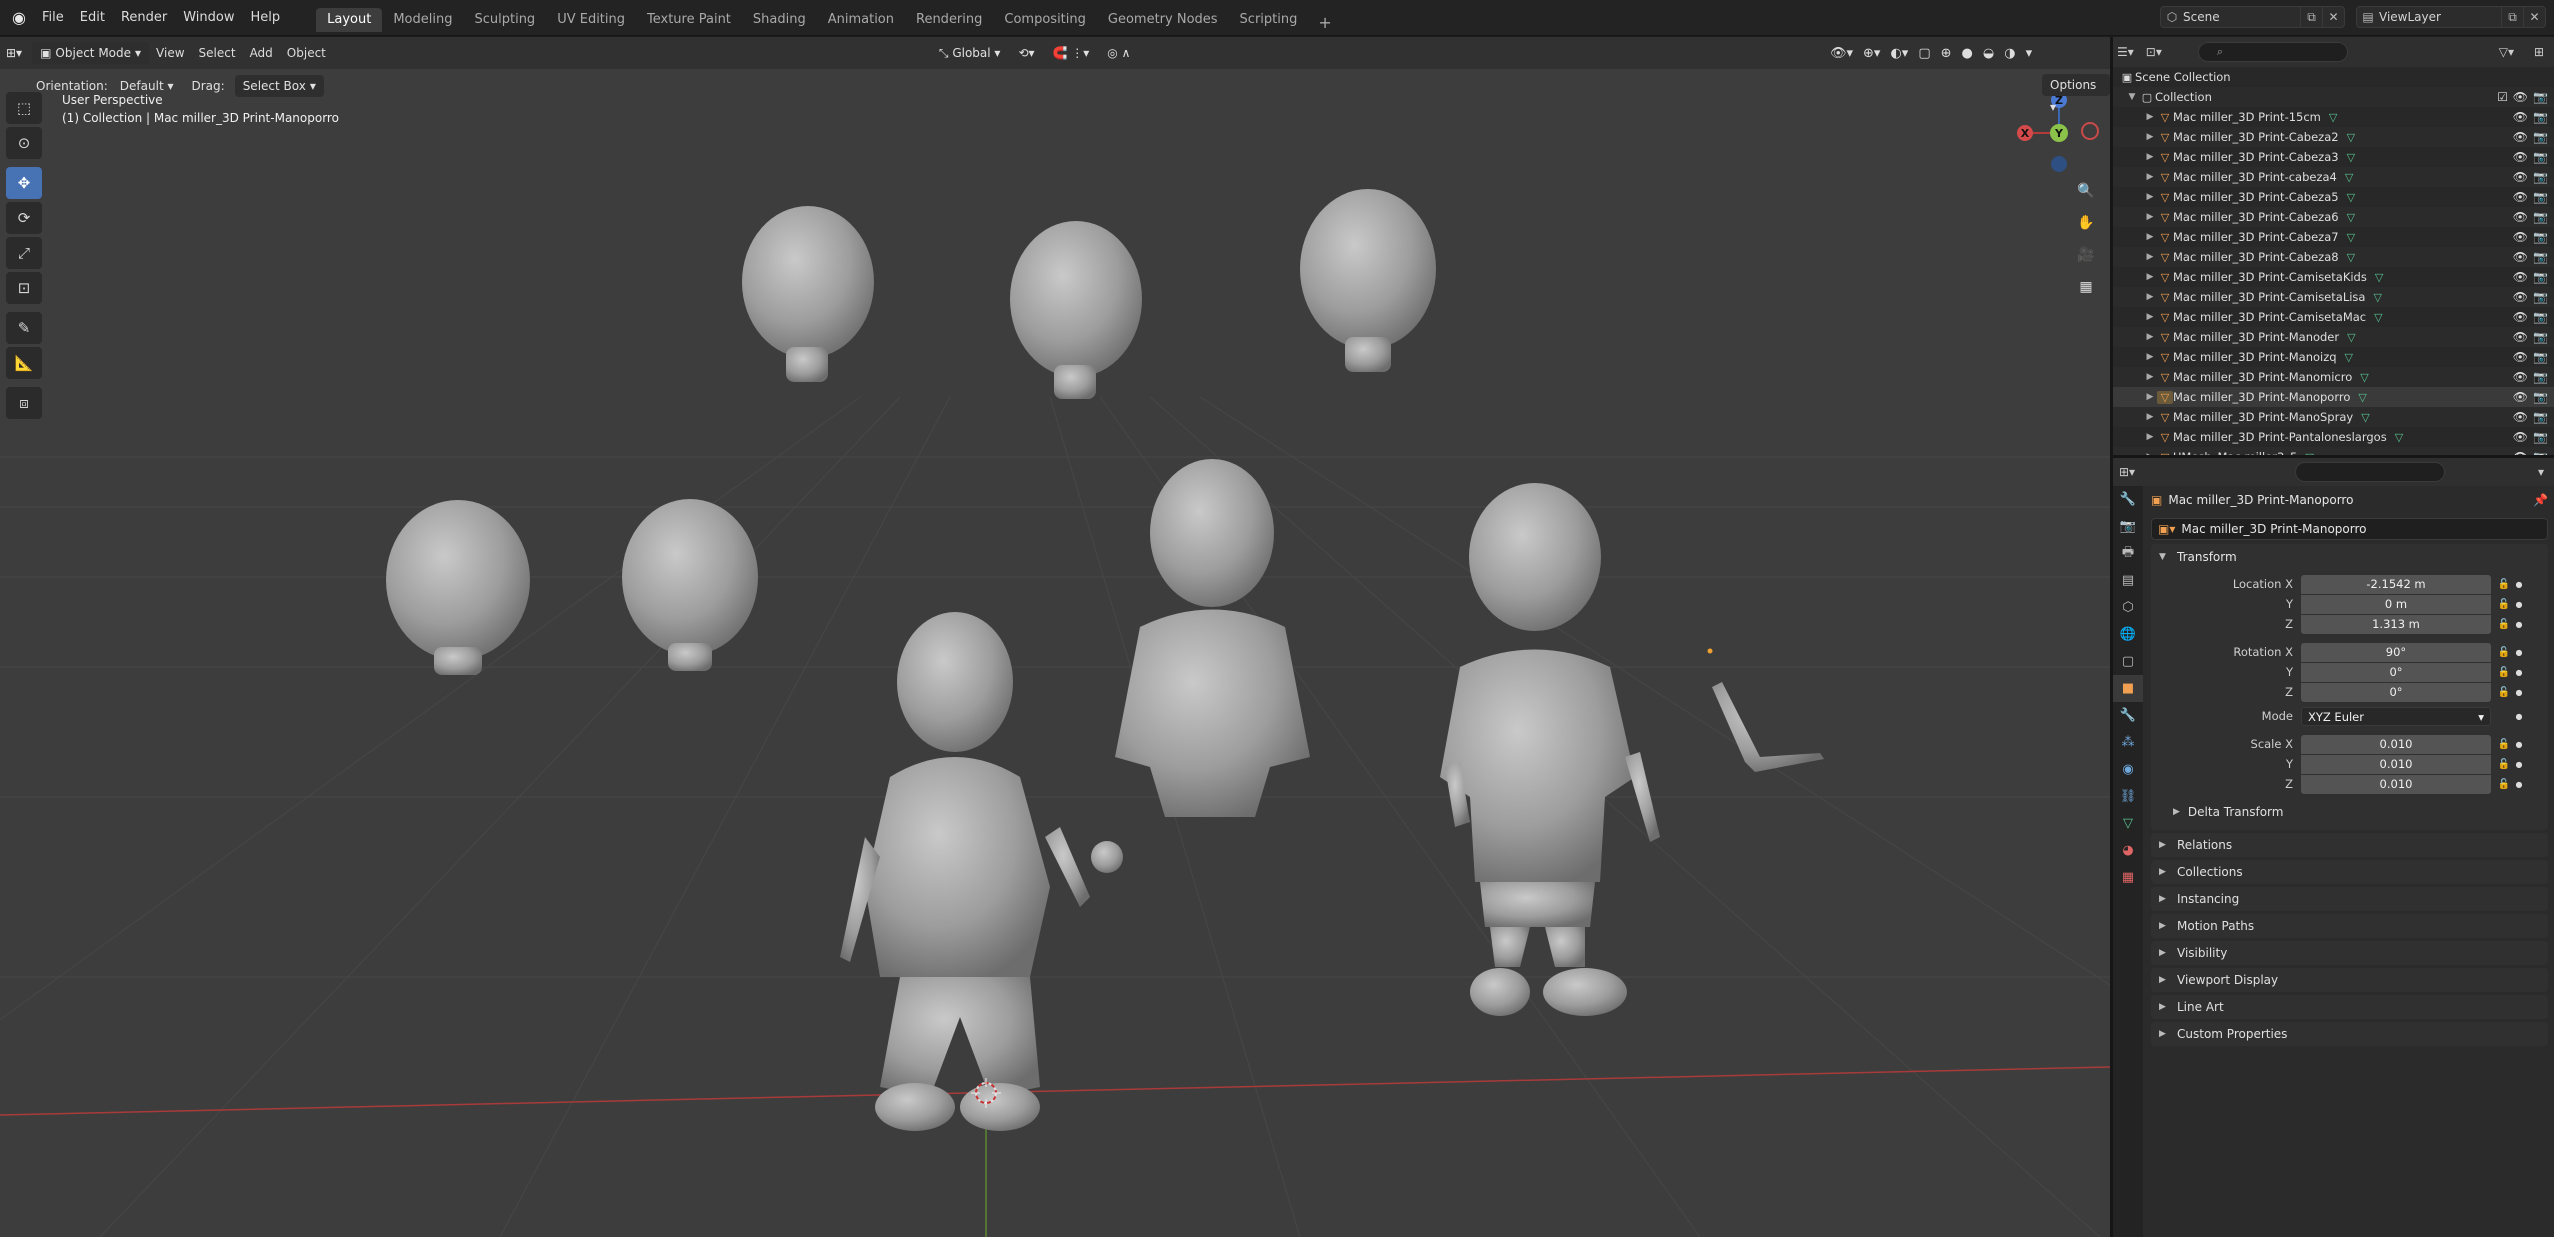 The width and height of the screenshot is (2554, 1237). I want to click on menu-help: Help, so click(266, 18).